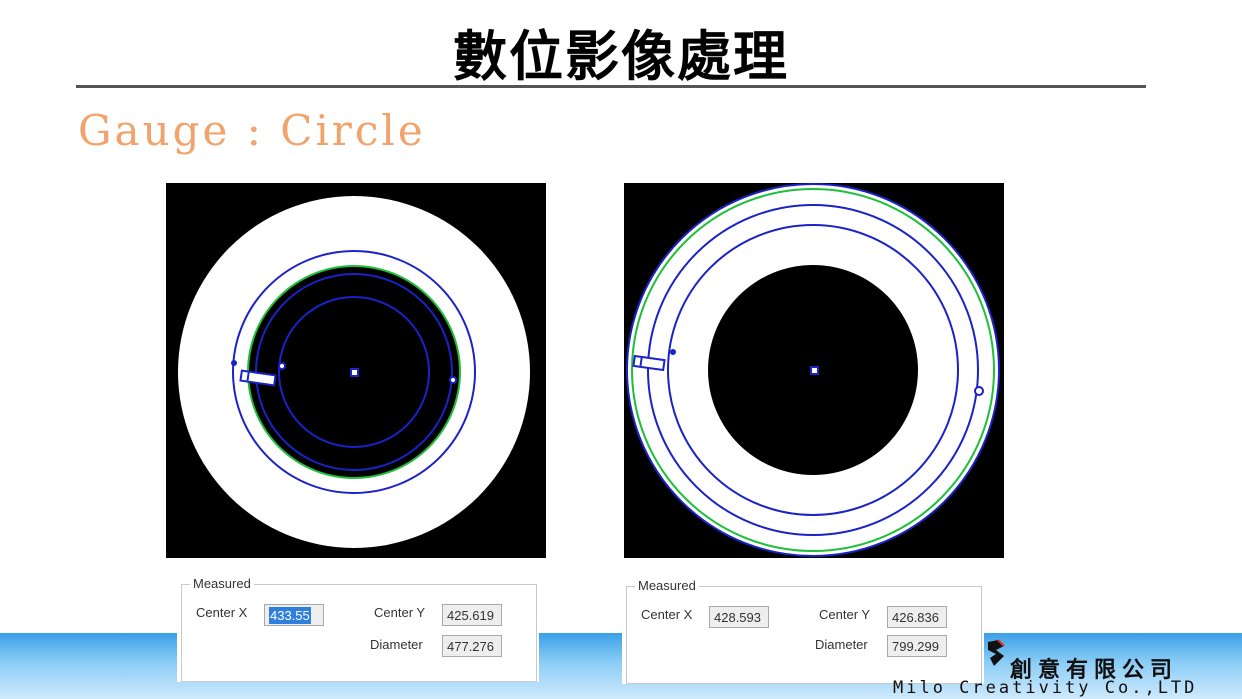  Describe the element at coordinates (917, 617) in the screenshot. I see `center-y-field: 426.836` at that location.